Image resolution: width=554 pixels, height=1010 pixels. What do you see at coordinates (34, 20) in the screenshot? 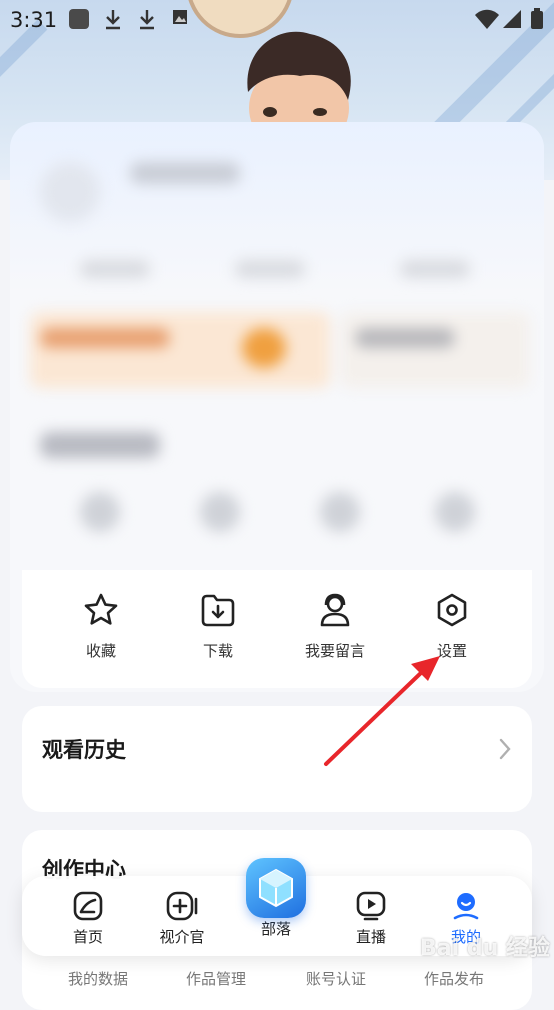
I see `status-time: 3:31` at bounding box center [34, 20].